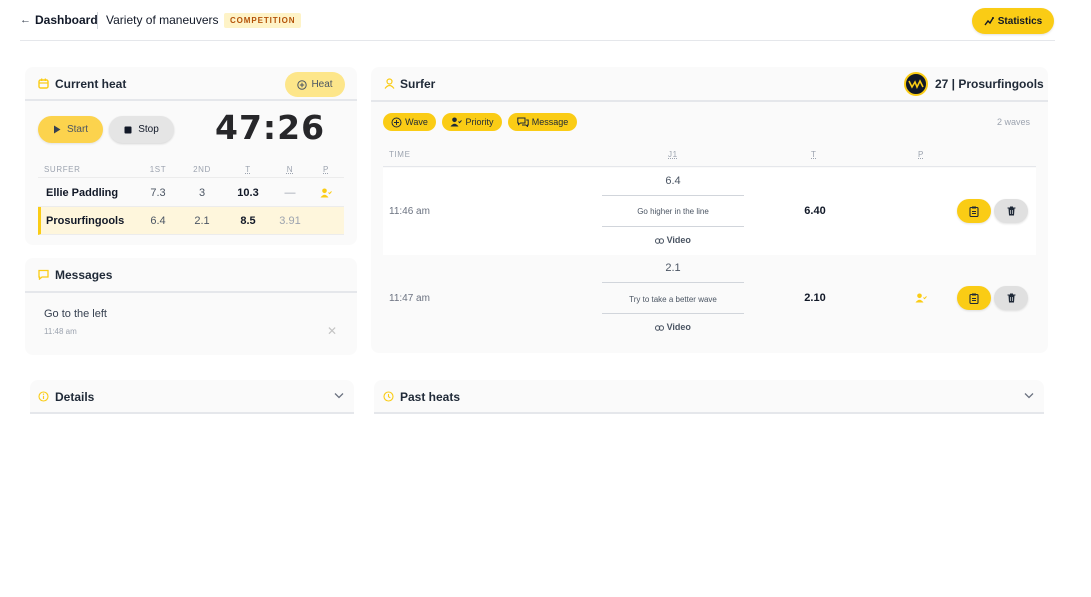  What do you see at coordinates (673, 211) in the screenshot?
I see `wave-comment: Go higher in the line` at bounding box center [673, 211].